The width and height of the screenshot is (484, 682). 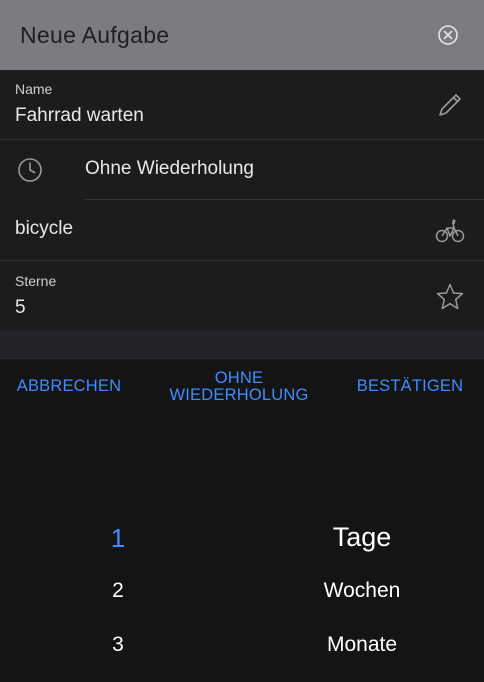 I want to click on name-label: Name, so click(x=34, y=89).